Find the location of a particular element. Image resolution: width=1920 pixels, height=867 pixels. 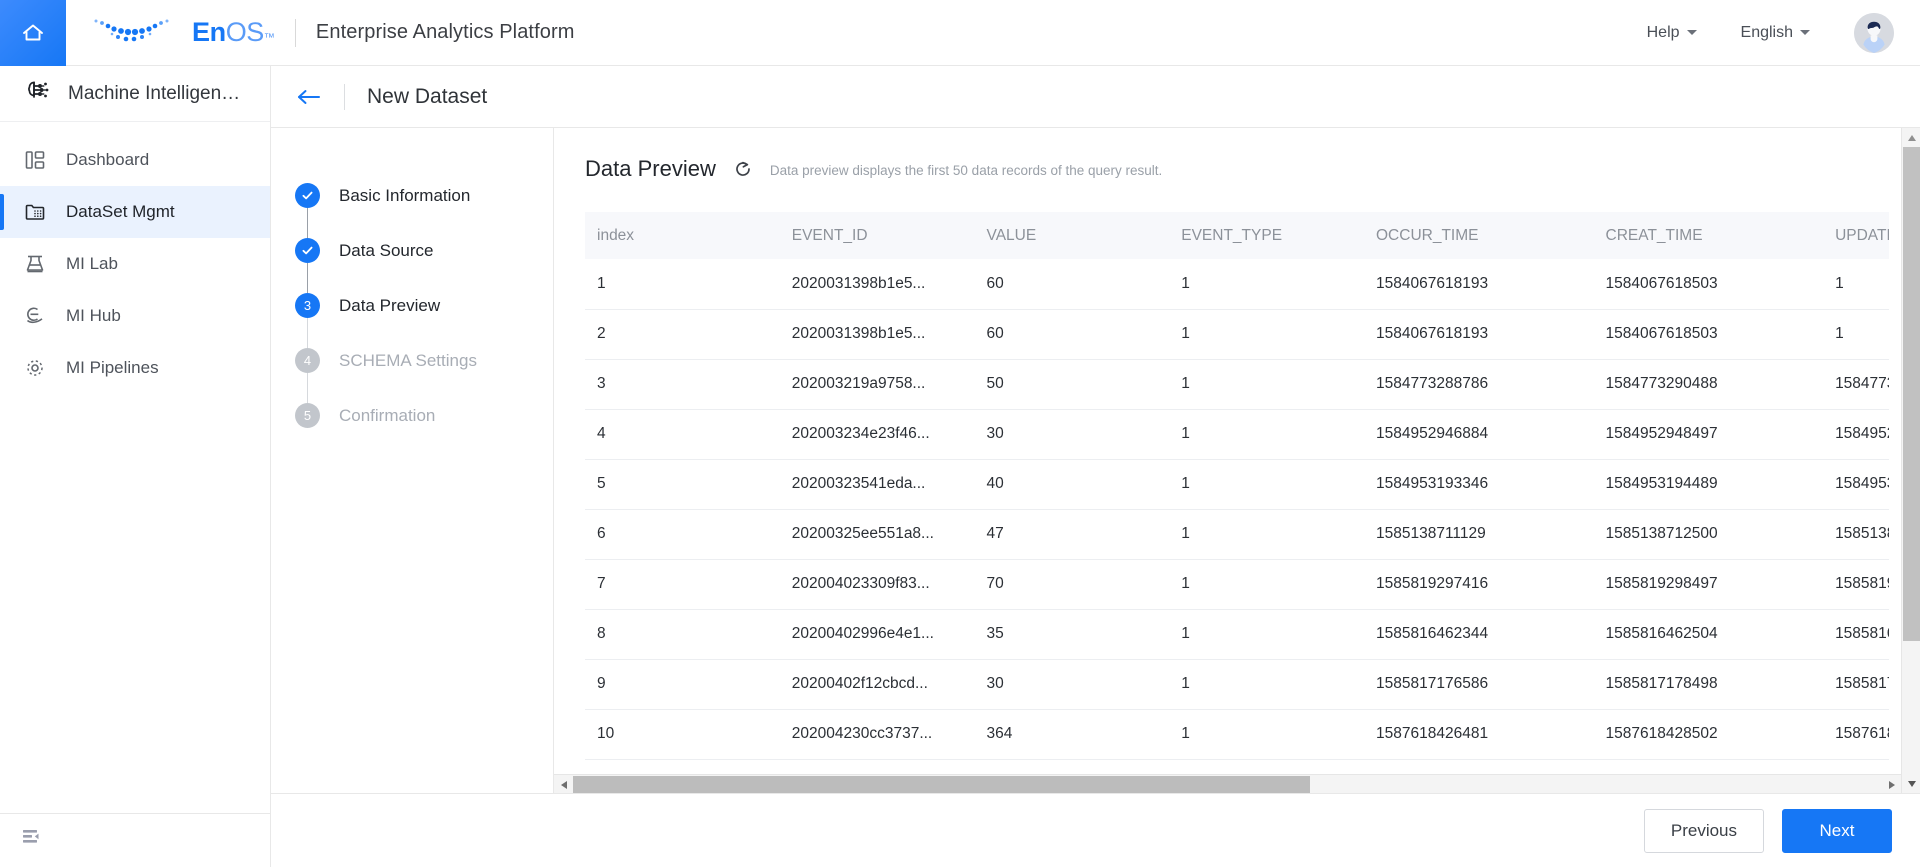

cell-value: 40 is located at coordinates (1072, 484).